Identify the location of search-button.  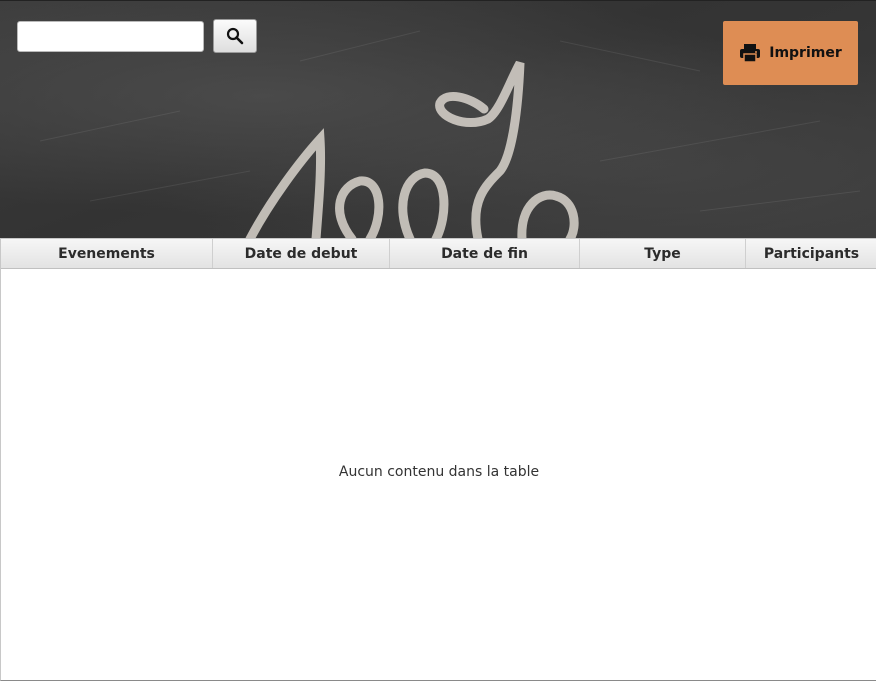
(235, 36).